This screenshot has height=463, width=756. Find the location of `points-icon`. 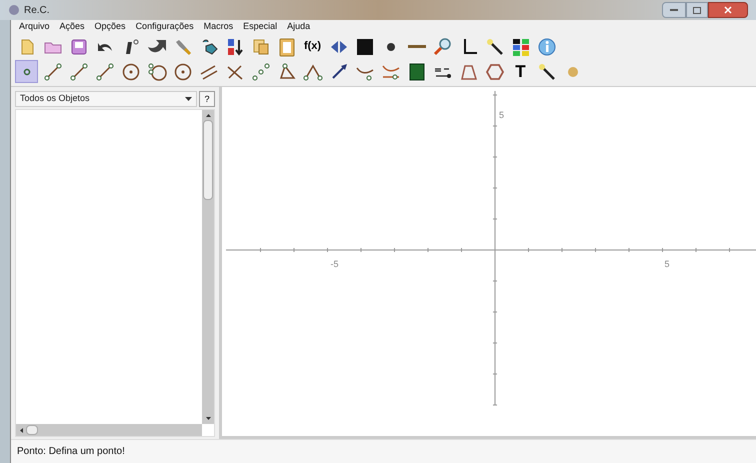

points-icon is located at coordinates (260, 72).